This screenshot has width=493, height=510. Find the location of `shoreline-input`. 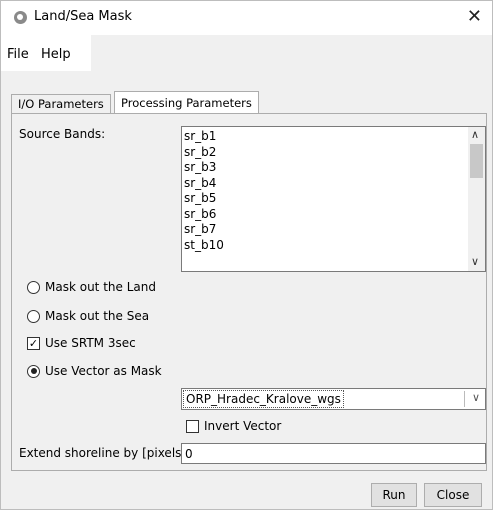

shoreline-input is located at coordinates (333, 453).